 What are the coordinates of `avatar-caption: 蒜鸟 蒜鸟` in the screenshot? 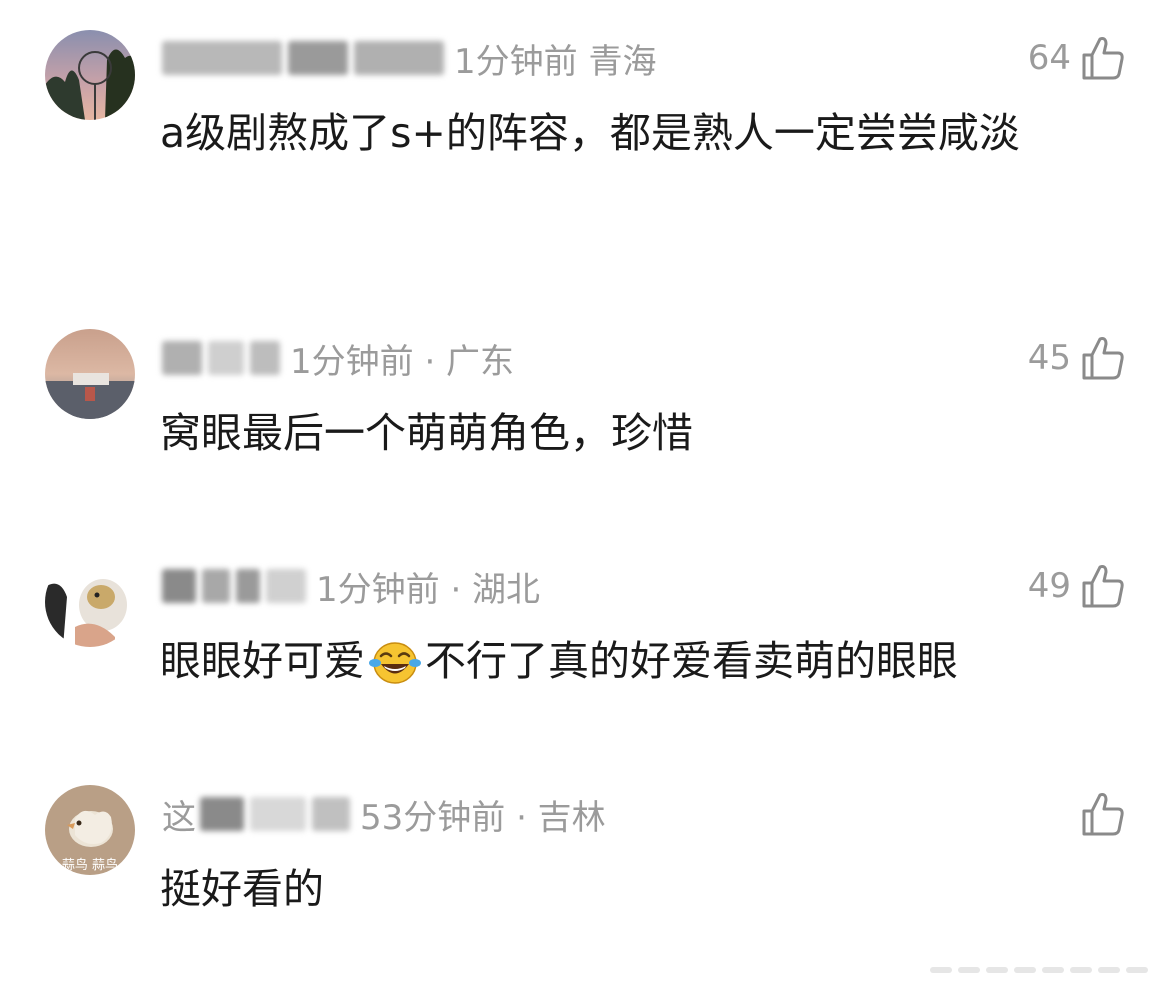 It's located at (90, 865).